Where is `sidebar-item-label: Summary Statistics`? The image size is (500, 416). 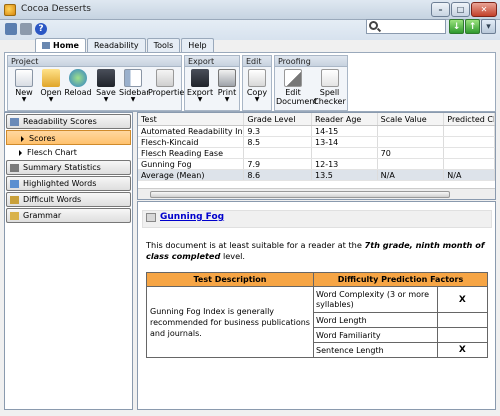 sidebar-item-label: Summary Statistics is located at coordinates (62, 167).